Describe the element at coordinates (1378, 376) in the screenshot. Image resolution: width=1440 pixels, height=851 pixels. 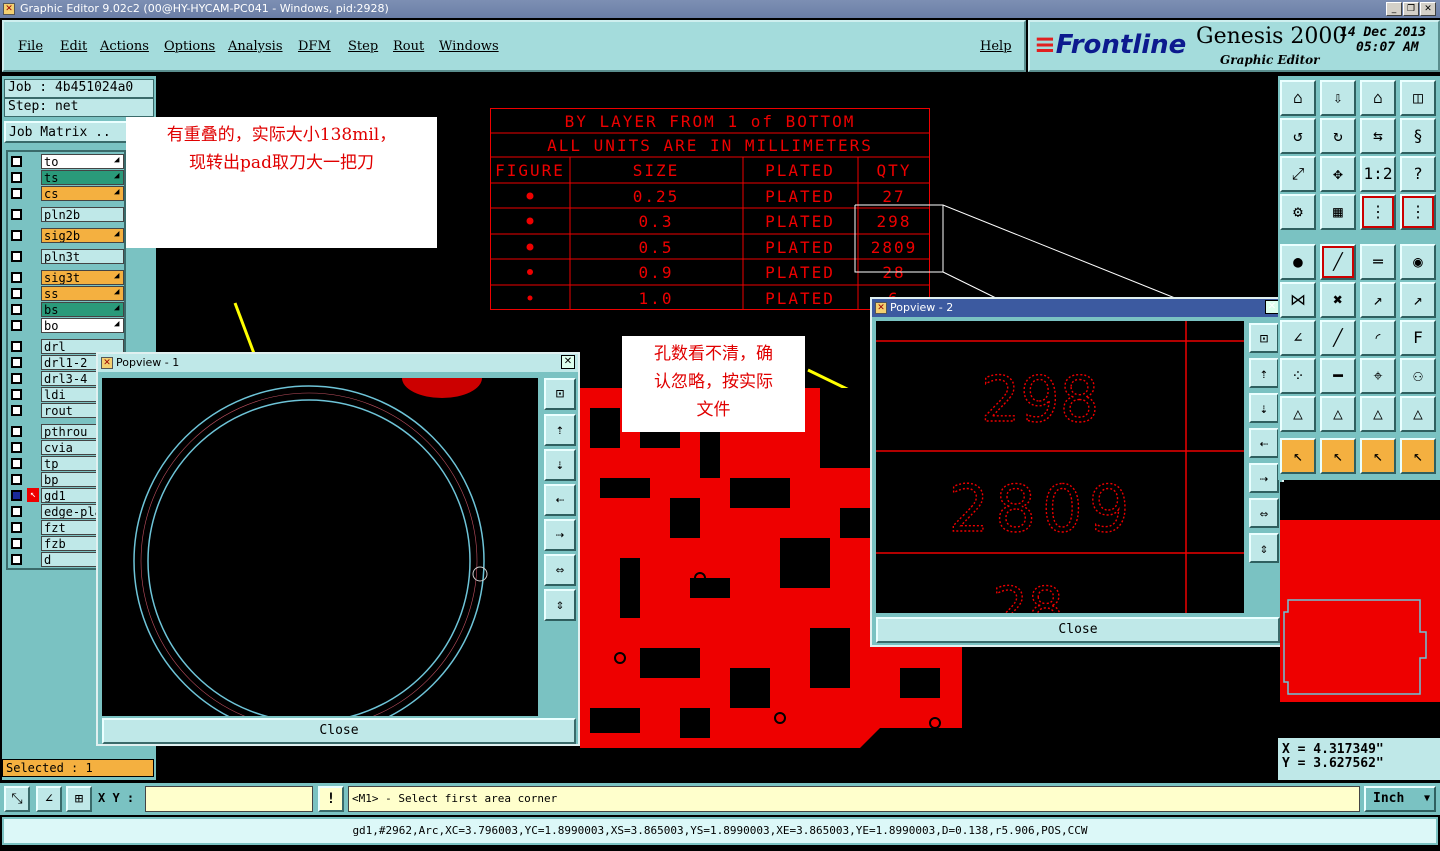
I see `measure-icon: ⌖` at that location.